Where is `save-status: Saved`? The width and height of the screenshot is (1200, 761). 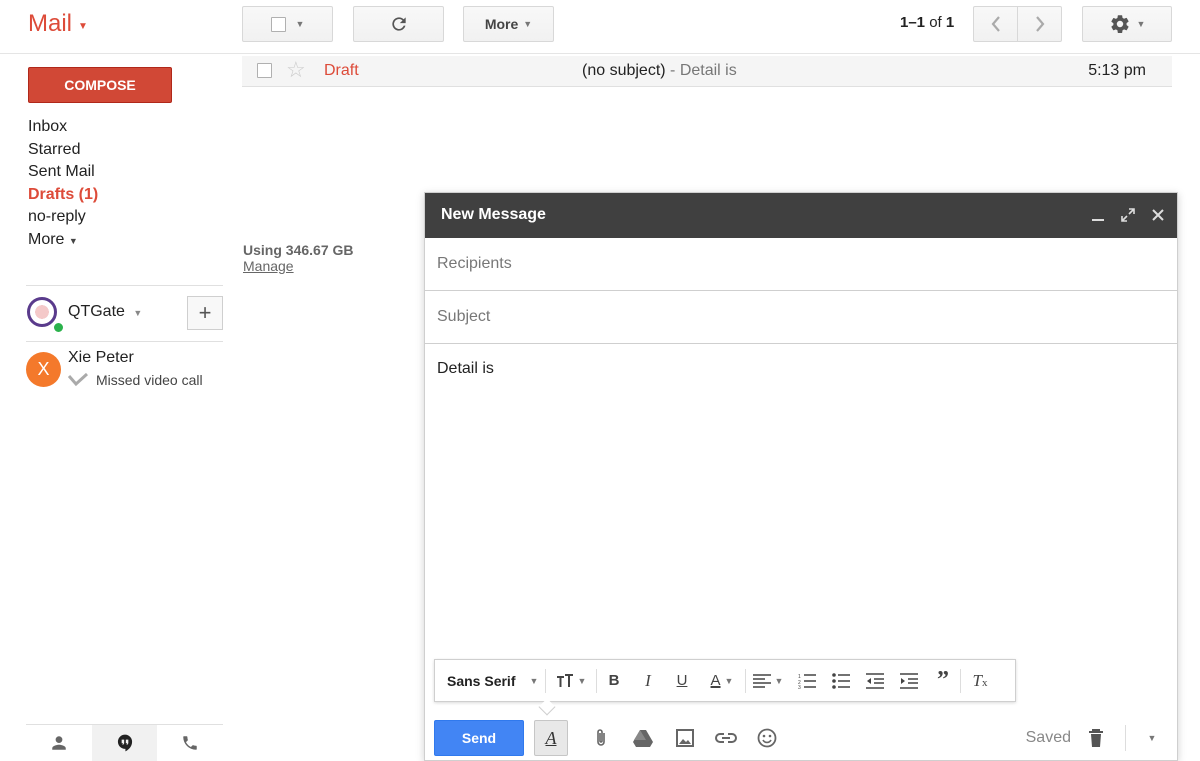
save-status: Saved is located at coordinates (1048, 737).